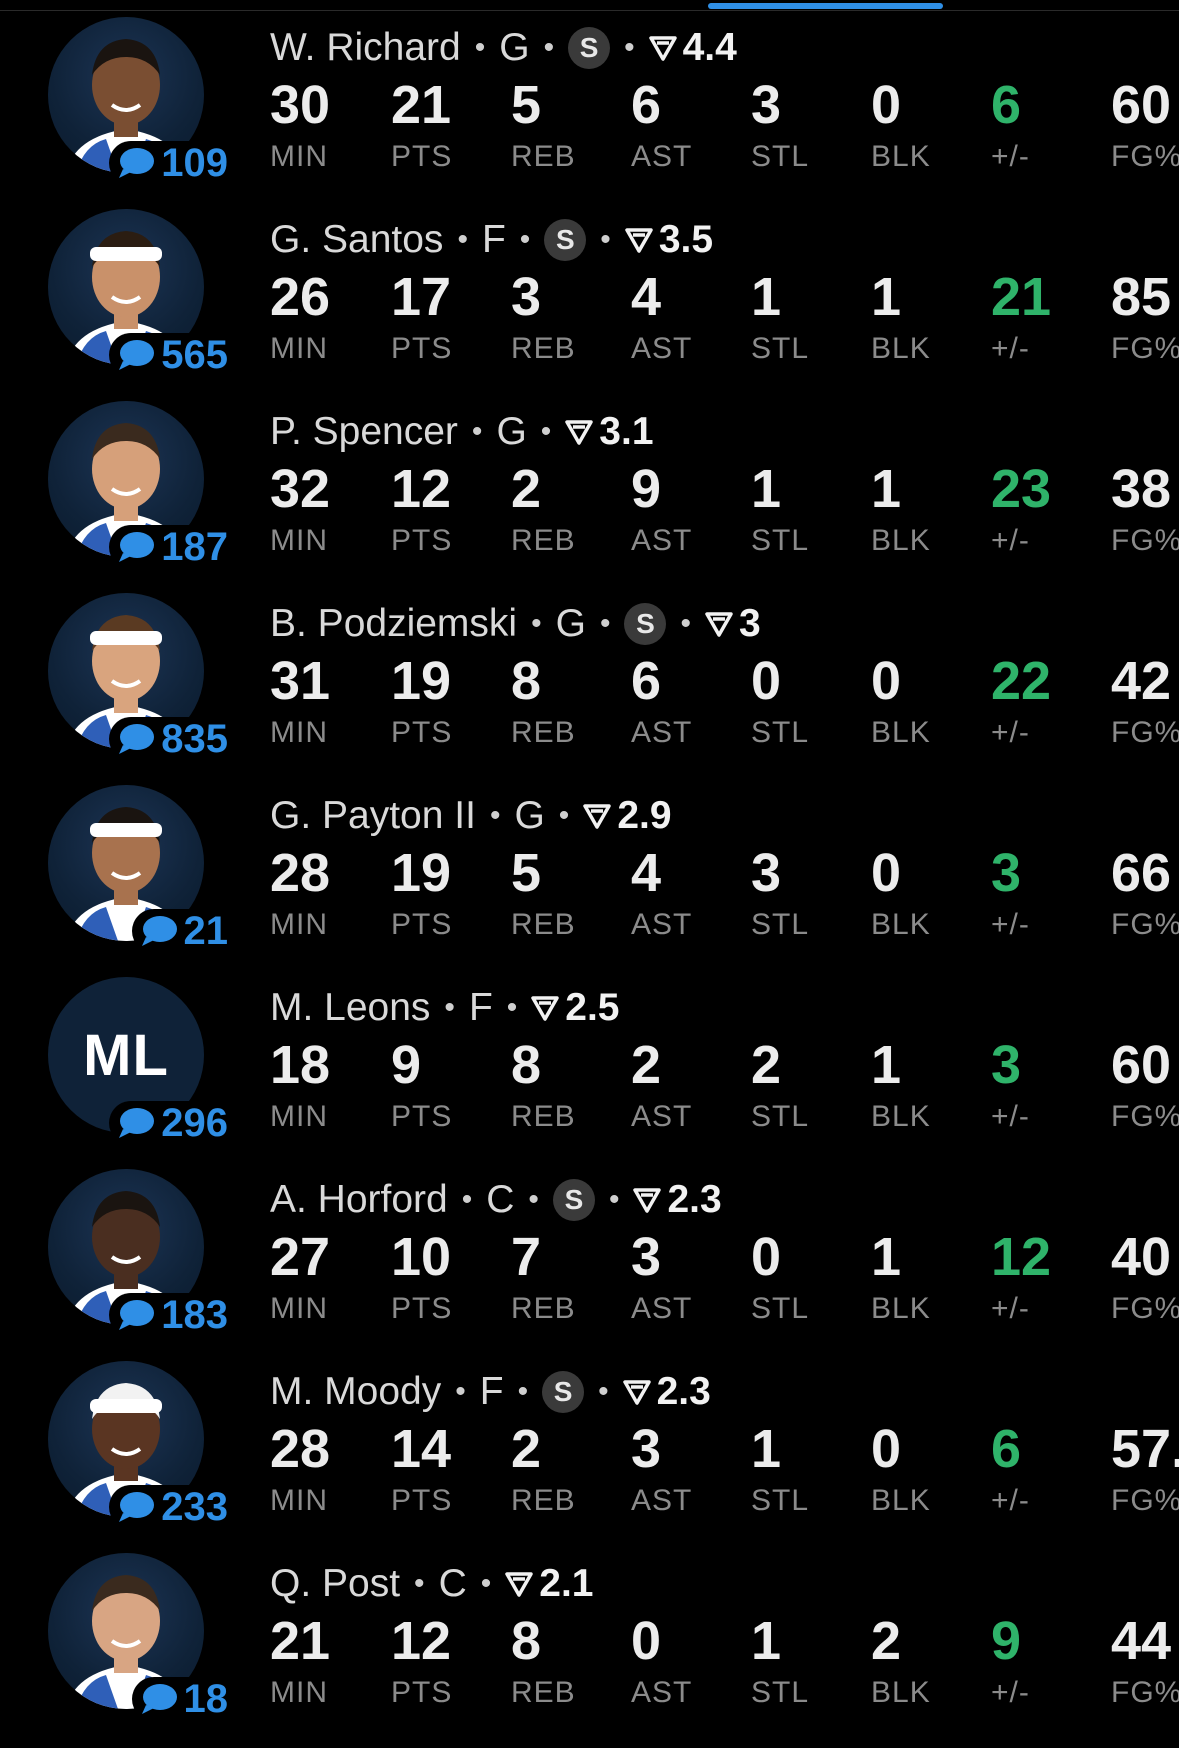  Describe the element at coordinates (350, 1008) in the screenshot. I see `player-name: M. Leons` at that location.